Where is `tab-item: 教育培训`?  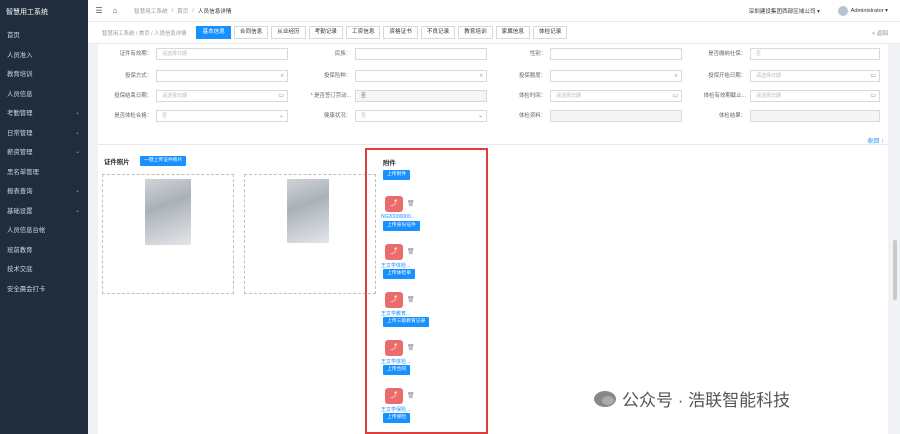
tab-item: 教育培训 is located at coordinates (475, 32).